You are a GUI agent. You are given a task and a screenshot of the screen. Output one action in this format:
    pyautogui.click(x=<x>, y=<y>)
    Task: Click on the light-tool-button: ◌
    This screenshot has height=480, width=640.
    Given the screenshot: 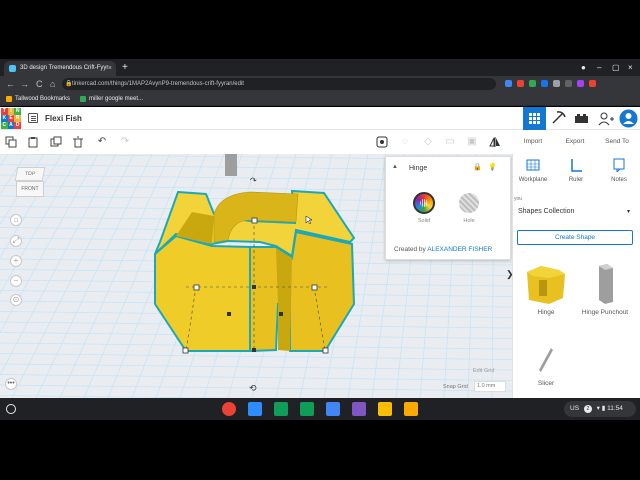 What is the action you would take?
    pyautogui.click(x=405, y=142)
    